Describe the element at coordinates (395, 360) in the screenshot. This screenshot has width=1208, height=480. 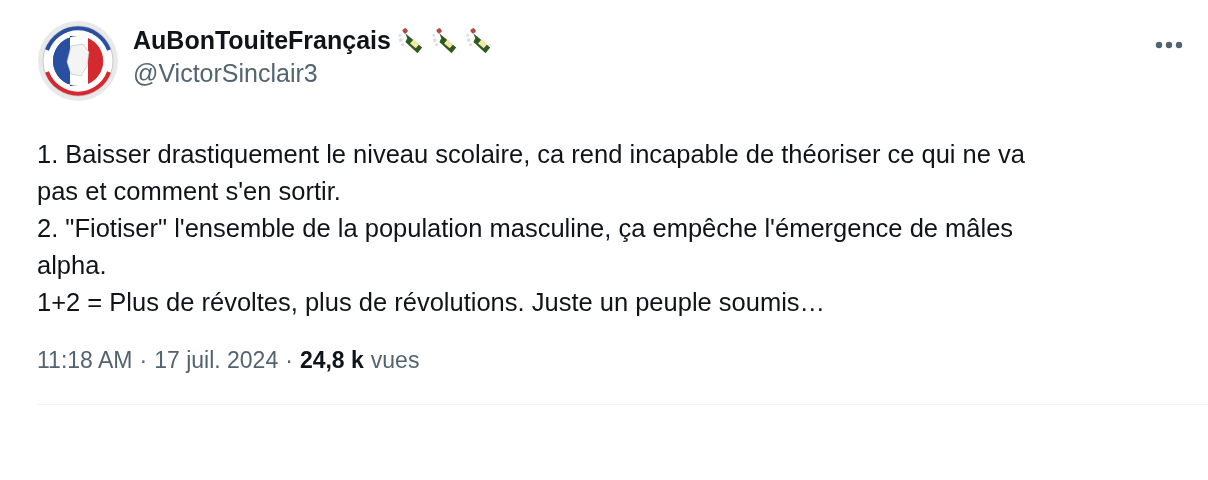
I see `views-label: vues` at that location.